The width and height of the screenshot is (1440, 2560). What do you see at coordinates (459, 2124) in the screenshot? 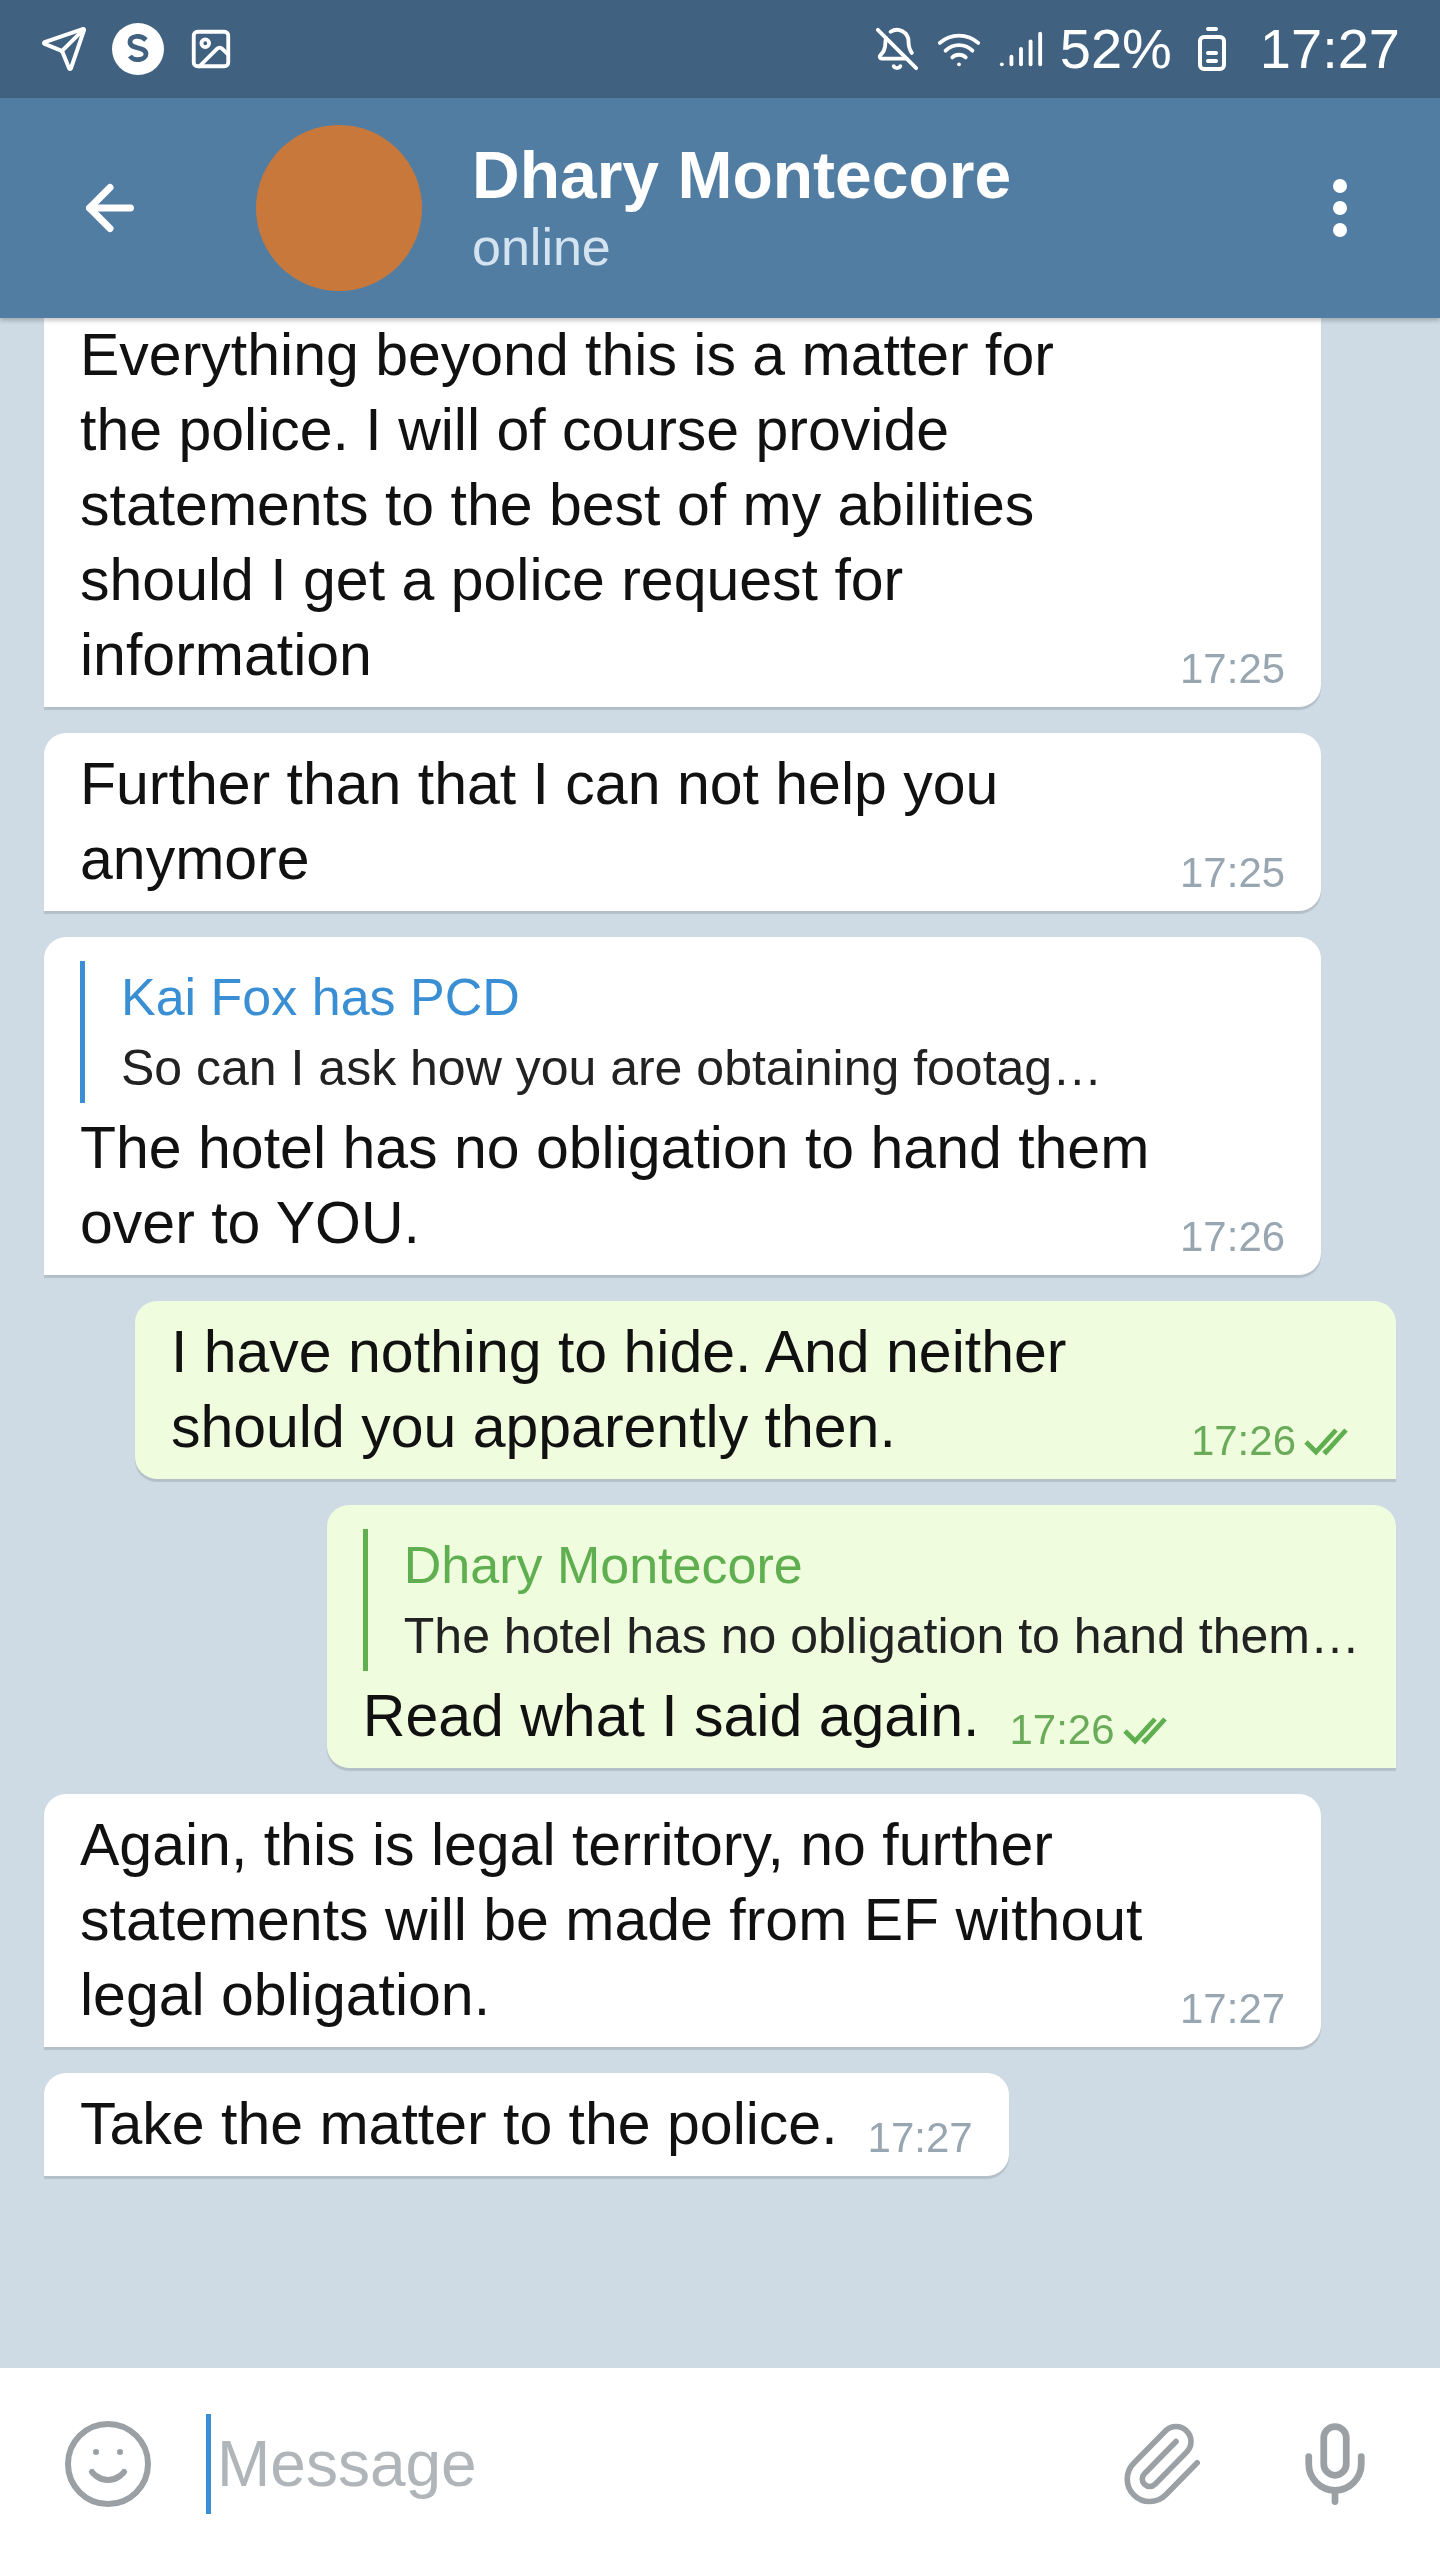
I see `message-text: Take the matter to the police.` at bounding box center [459, 2124].